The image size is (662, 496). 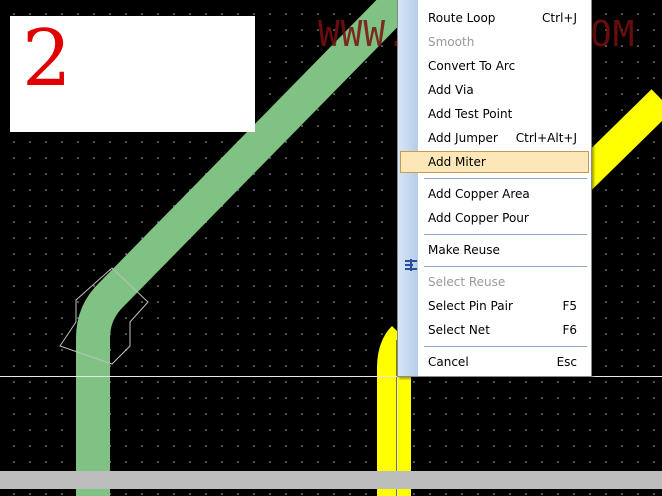 What do you see at coordinates (467, 282) in the screenshot?
I see `menu-item-label: Select Reuse` at bounding box center [467, 282].